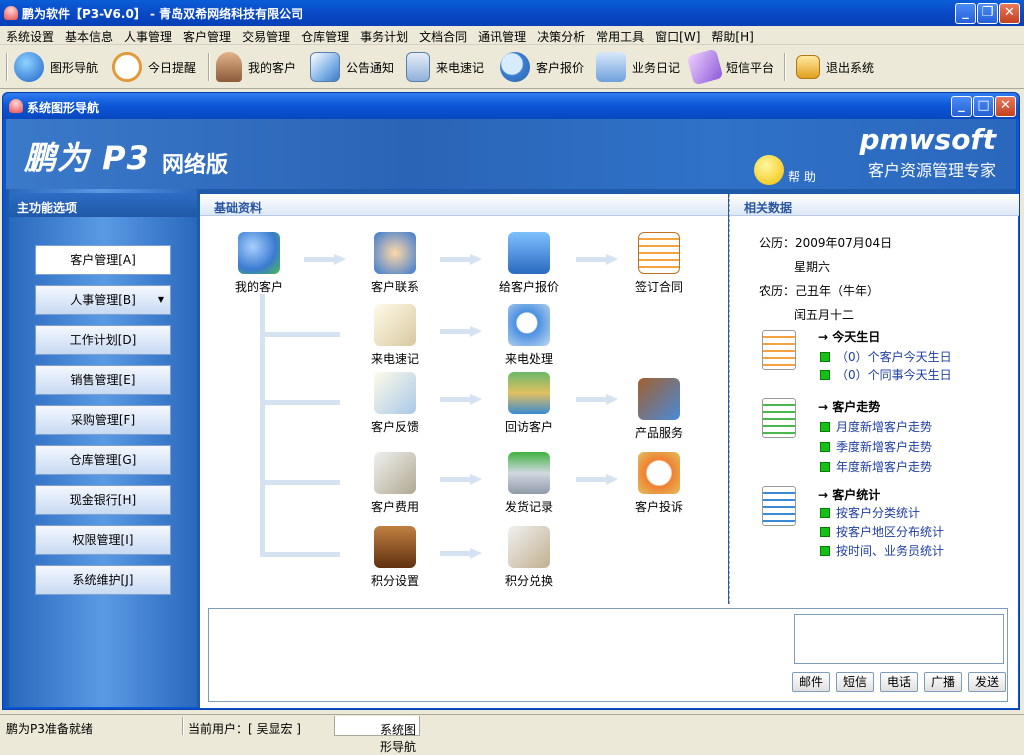 This screenshot has width=1024, height=755. I want to click on stats-category-link: 按客户分类统计, so click(870, 512).